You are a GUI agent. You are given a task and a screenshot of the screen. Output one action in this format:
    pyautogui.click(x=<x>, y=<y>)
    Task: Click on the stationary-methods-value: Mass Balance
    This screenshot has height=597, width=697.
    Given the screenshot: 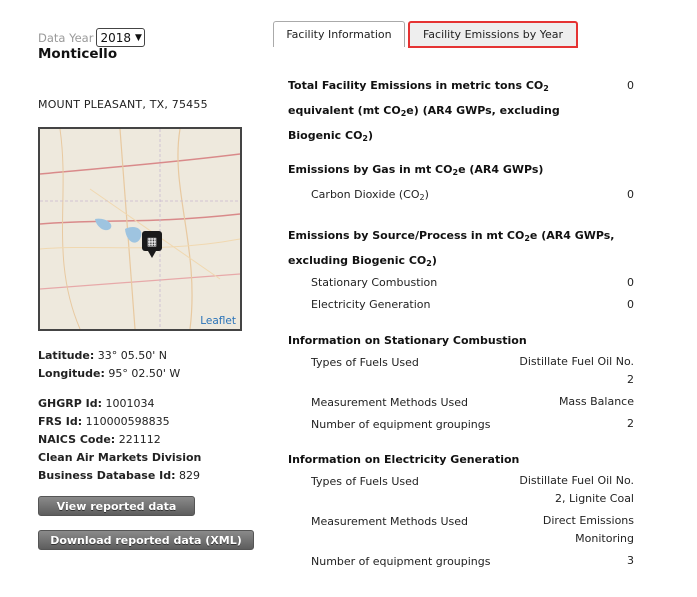 What is the action you would take?
    pyautogui.click(x=596, y=401)
    